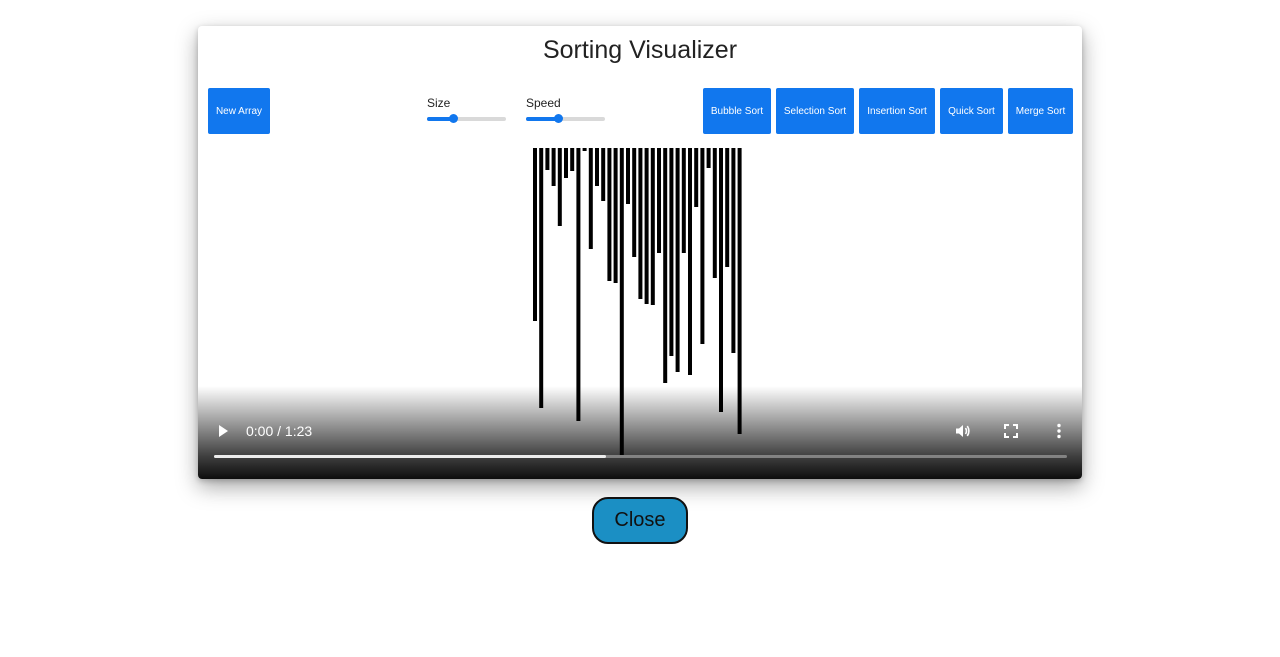 This screenshot has height=657, width=1280. What do you see at coordinates (410, 456) in the screenshot?
I see `progress-buffered` at bounding box center [410, 456].